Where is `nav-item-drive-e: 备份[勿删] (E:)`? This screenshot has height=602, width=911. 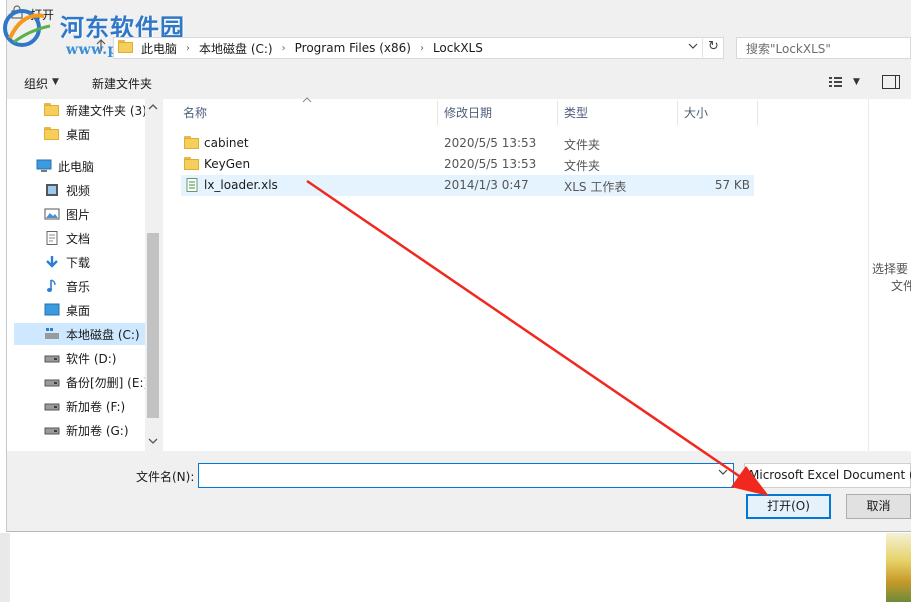
nav-item-drive-e: 备份[勿删] (E:) is located at coordinates (84, 382).